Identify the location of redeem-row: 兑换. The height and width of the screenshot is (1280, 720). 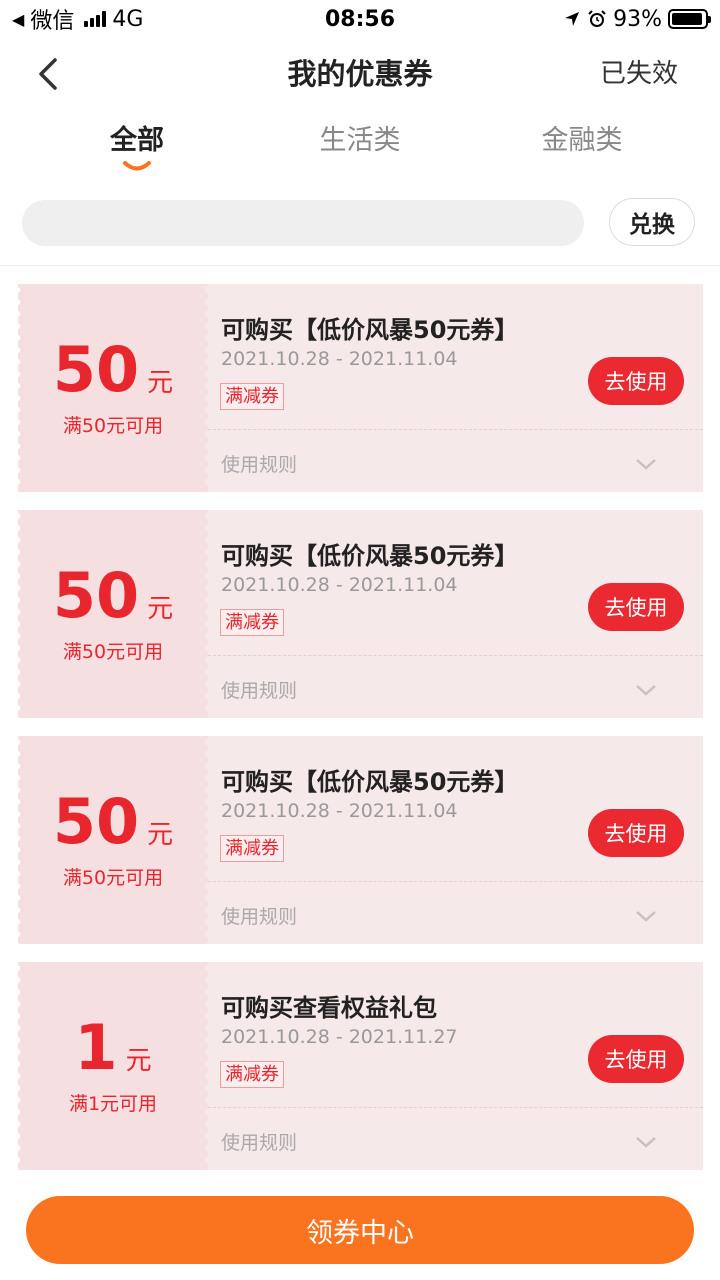
(360, 224).